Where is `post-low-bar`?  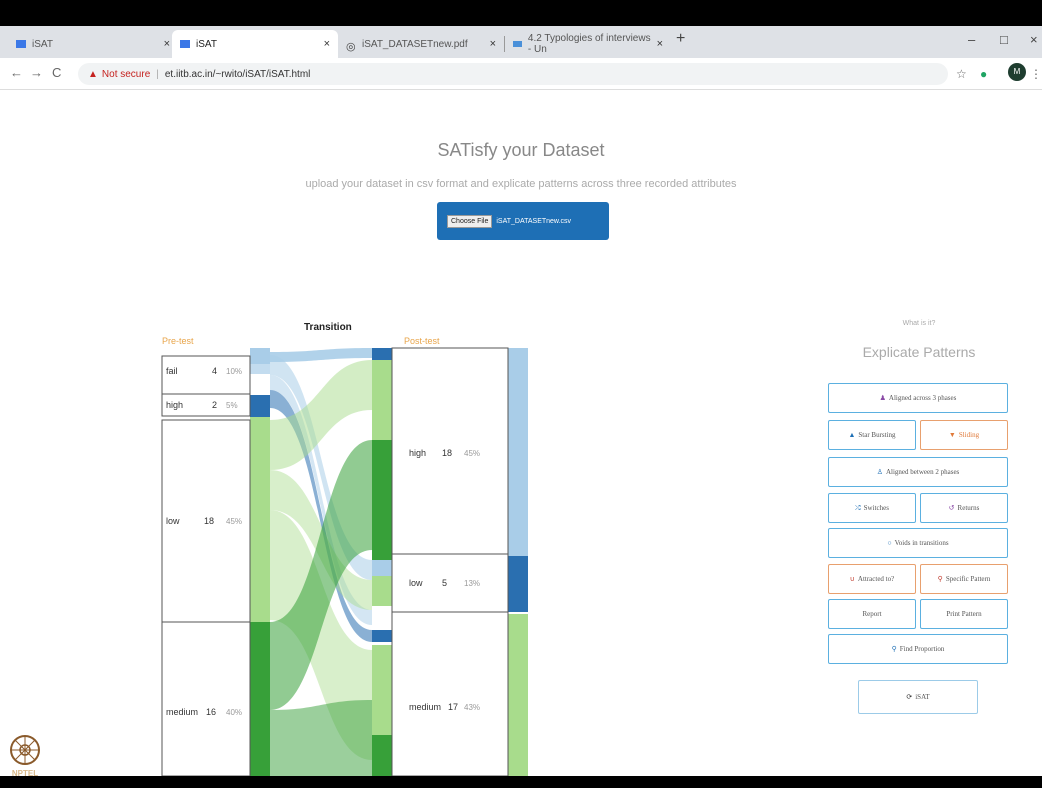
post-low-bar is located at coordinates (518, 584).